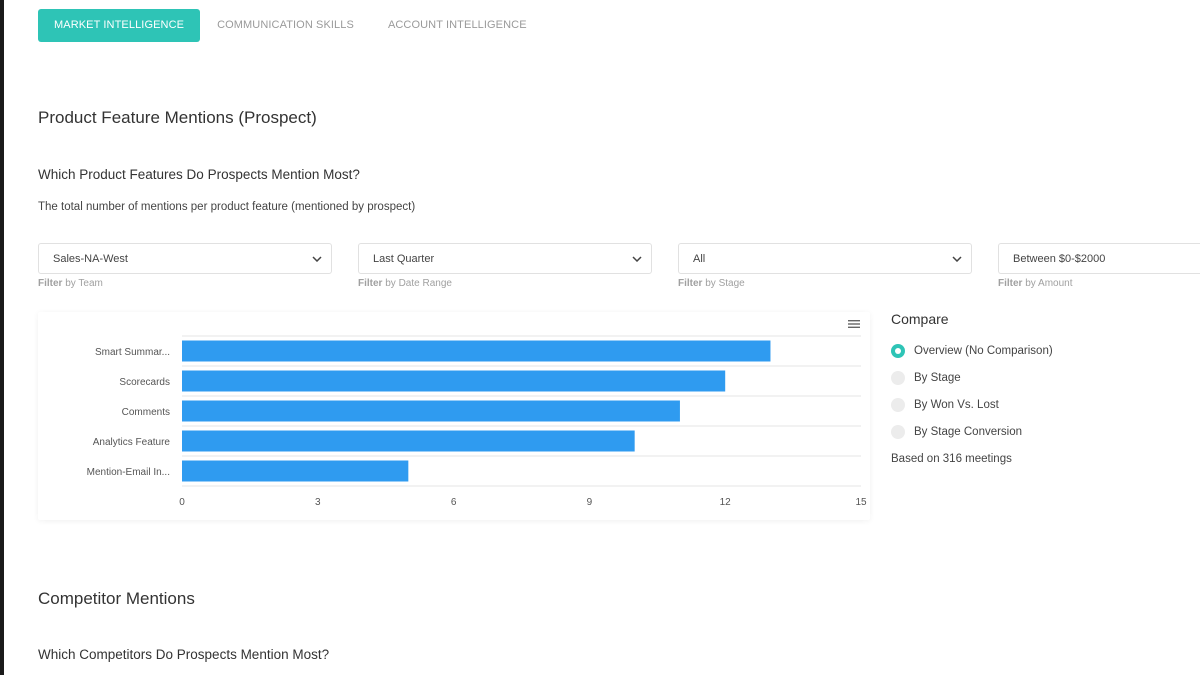 This screenshot has width=1200, height=675. What do you see at coordinates (116, 598) in the screenshot?
I see `section-title-competitors: Competitor Mentions` at bounding box center [116, 598].